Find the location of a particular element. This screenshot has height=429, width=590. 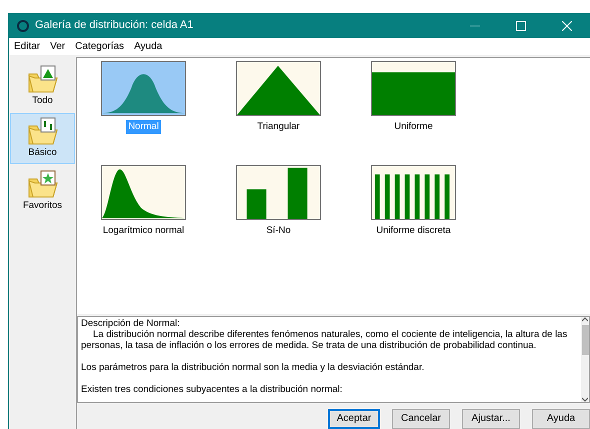

menu-item: Categorías is located at coordinates (100, 46).